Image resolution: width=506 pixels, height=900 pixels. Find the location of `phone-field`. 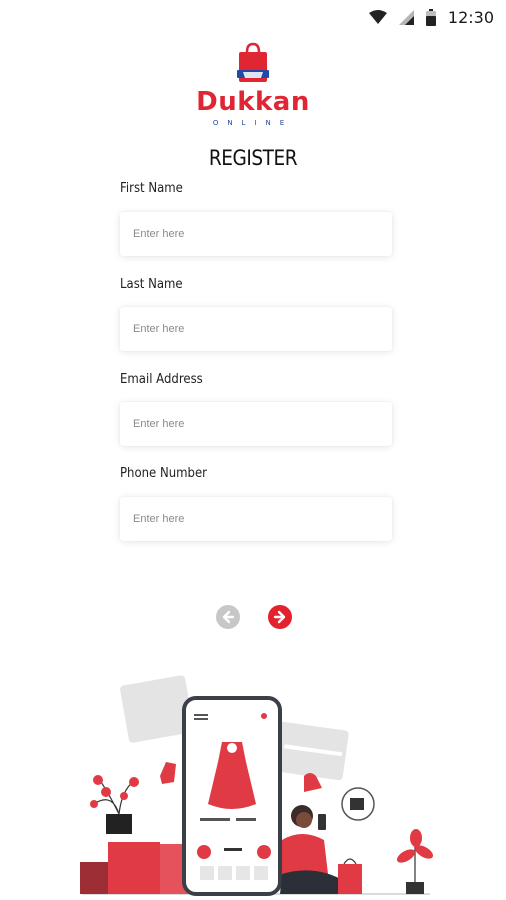

phone-field is located at coordinates (256, 519).